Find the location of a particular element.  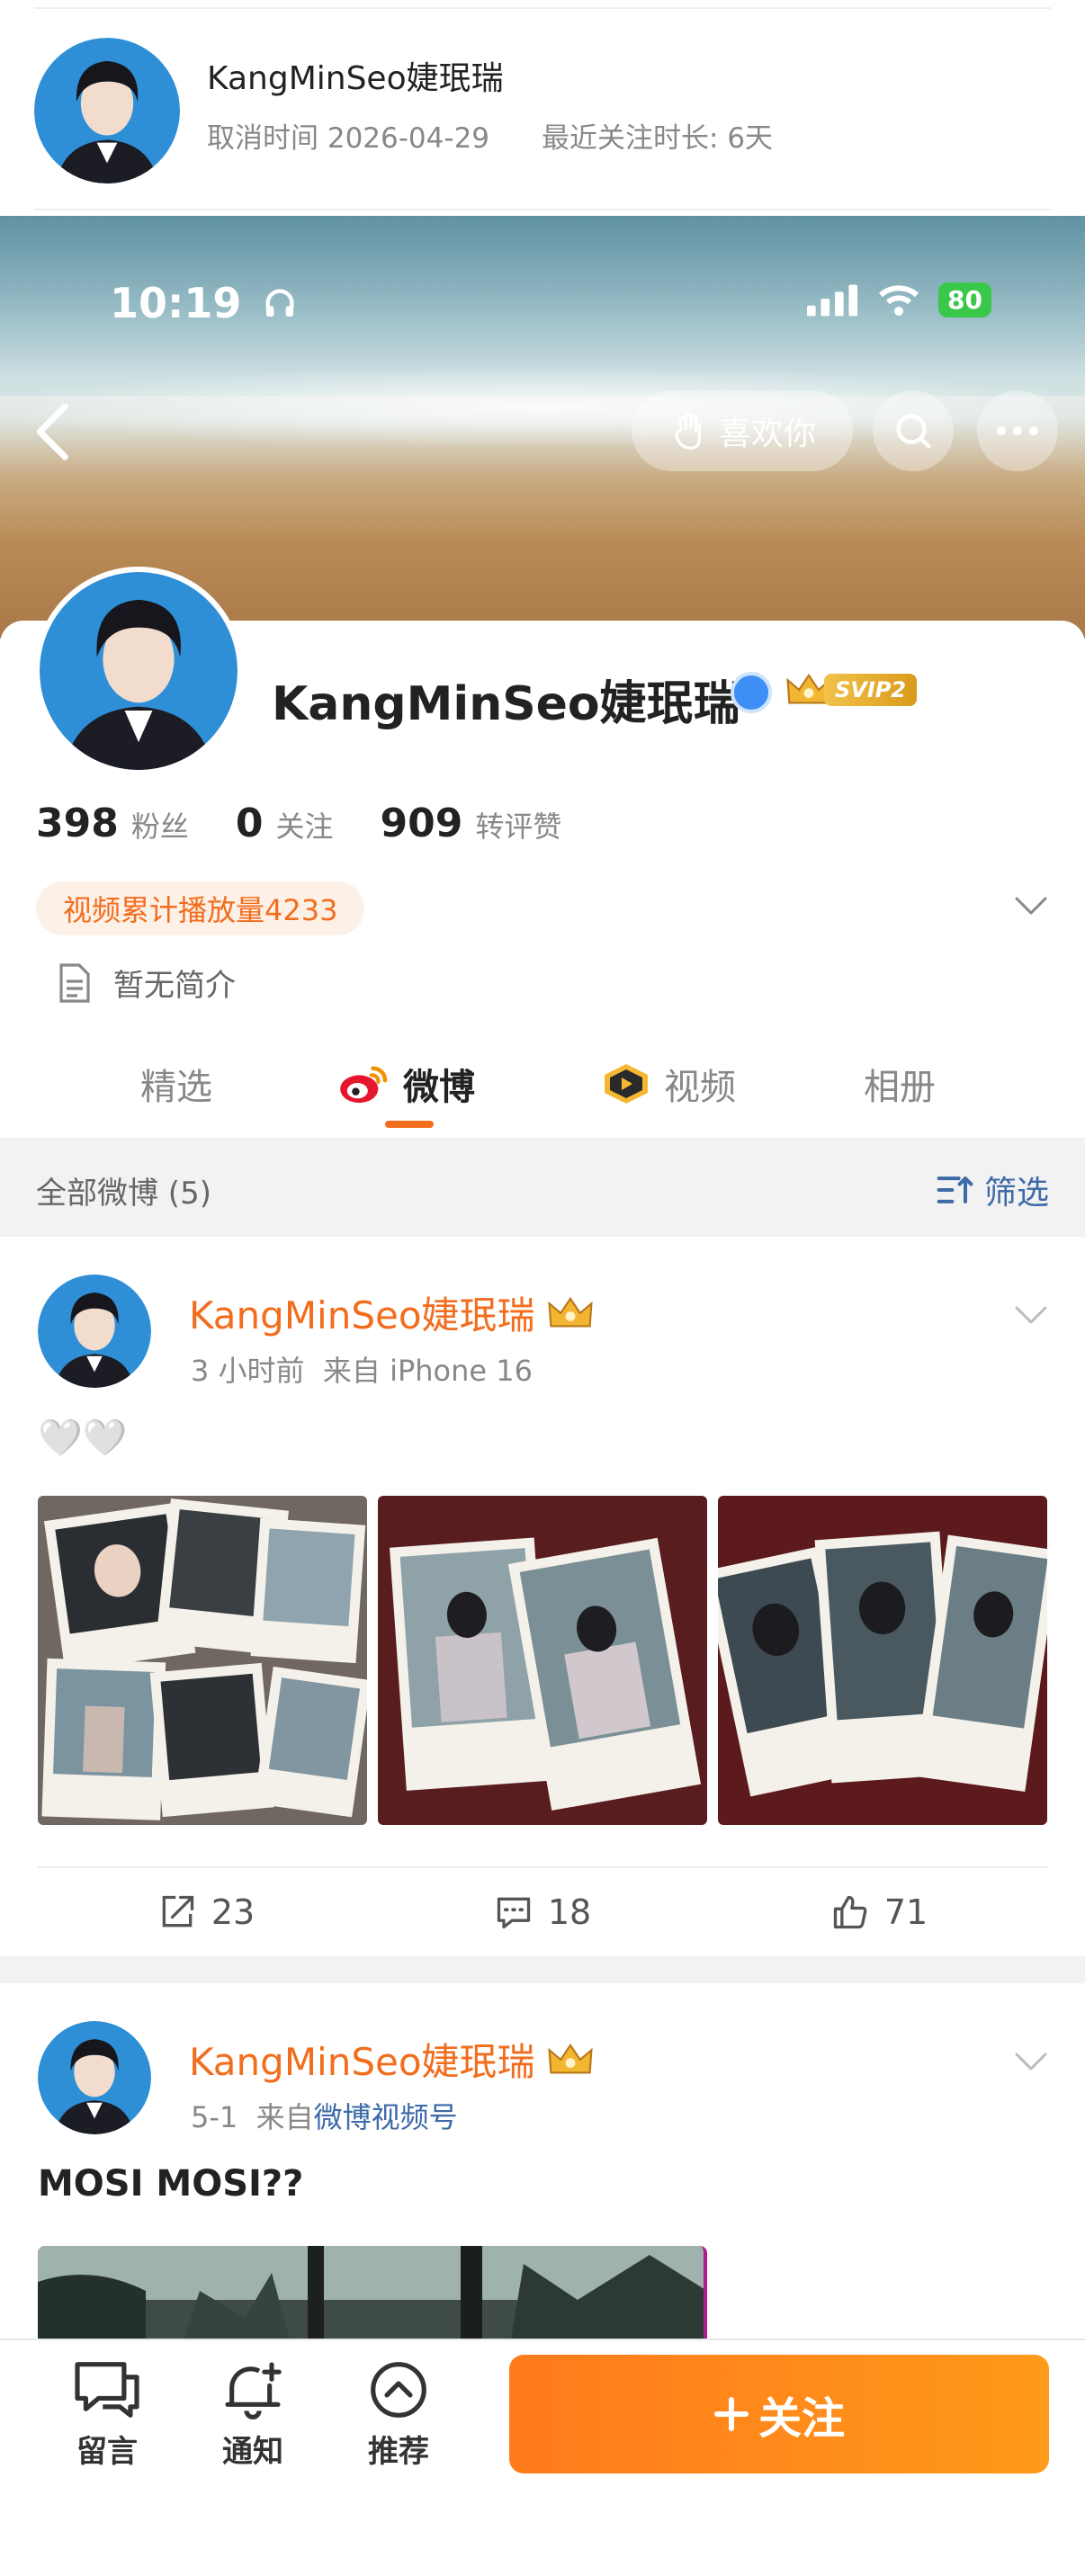

svip-badge: SVIP2 is located at coordinates (851, 689).